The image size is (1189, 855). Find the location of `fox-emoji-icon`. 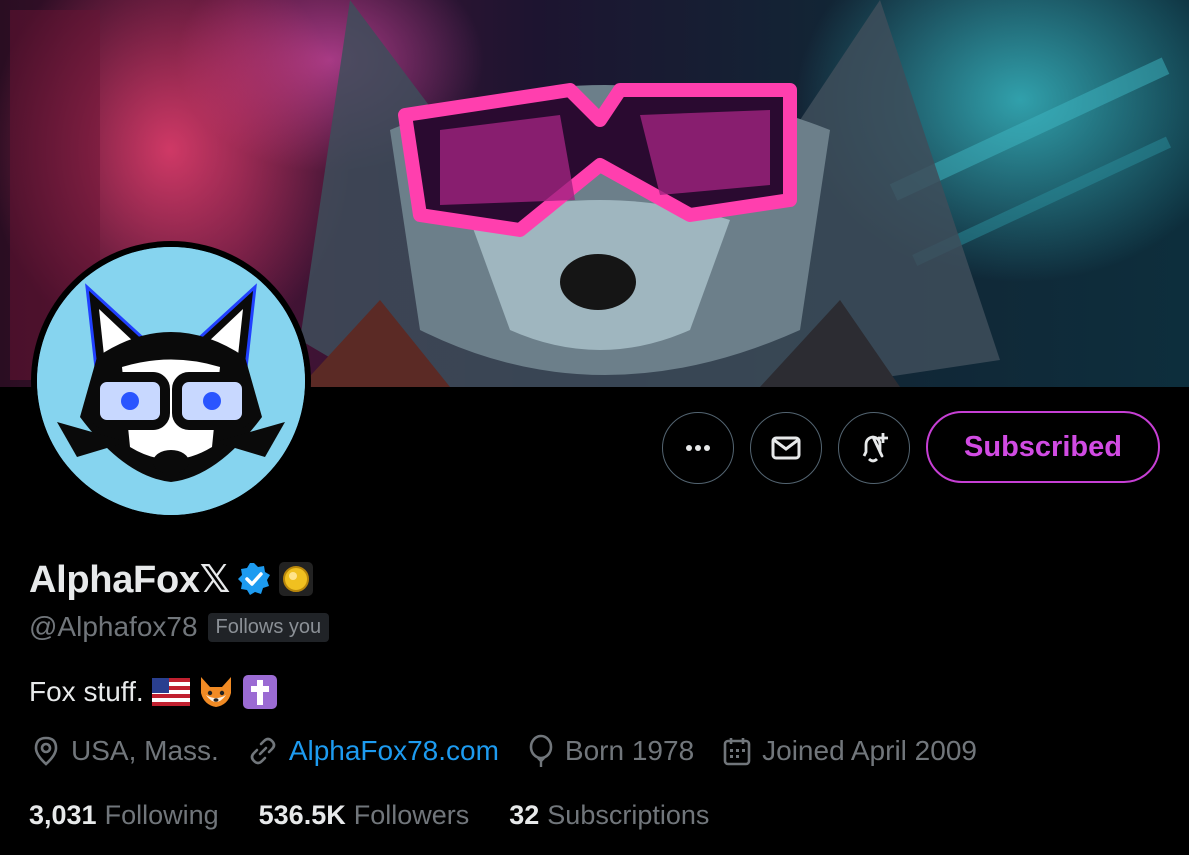

fox-emoji-icon is located at coordinates (215, 692).